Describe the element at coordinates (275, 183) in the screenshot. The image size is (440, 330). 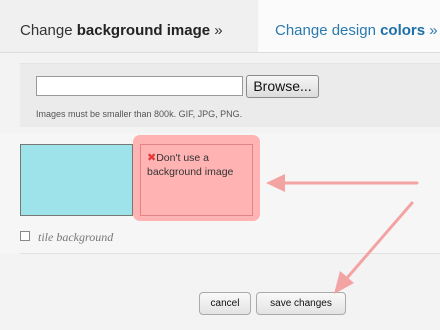
I see `arrow-head-left-icon` at that location.